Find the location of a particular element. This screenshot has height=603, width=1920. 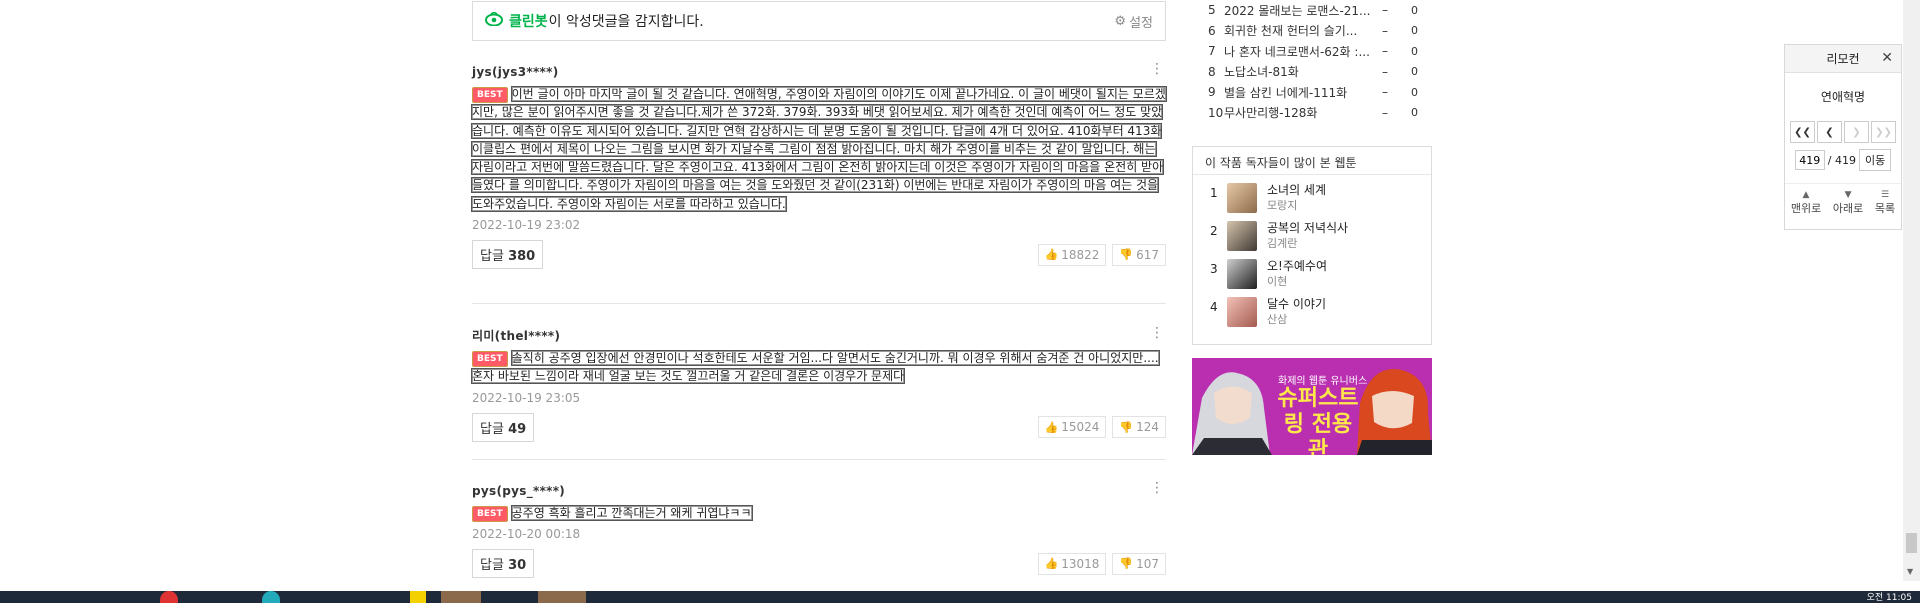

rank-title: 노답소녀-81화 is located at coordinates (1261, 72).